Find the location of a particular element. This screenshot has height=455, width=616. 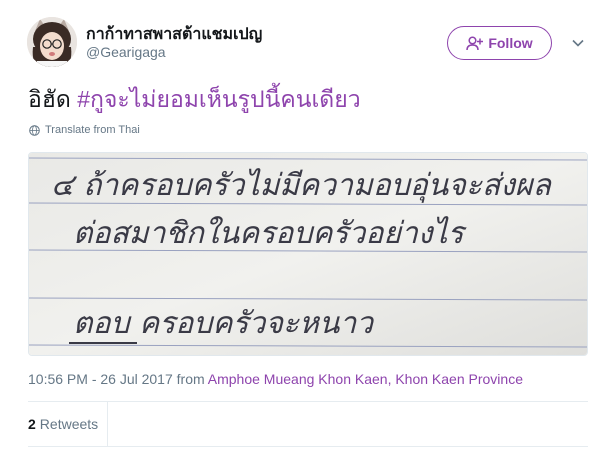

handwriting-line-1: ๔ ถ้าครอบครัวไม่มีความอบอุ่นจะส่งผล is located at coordinates (302, 185).